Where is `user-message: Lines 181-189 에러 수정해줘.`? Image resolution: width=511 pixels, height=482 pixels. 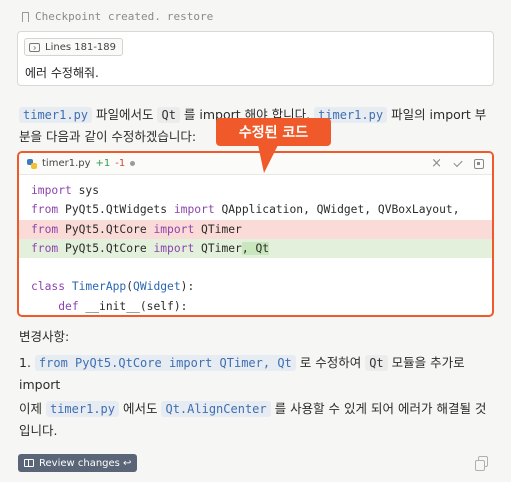 user-message: Lines 181-189 에러 수정해줘. is located at coordinates (255, 58).